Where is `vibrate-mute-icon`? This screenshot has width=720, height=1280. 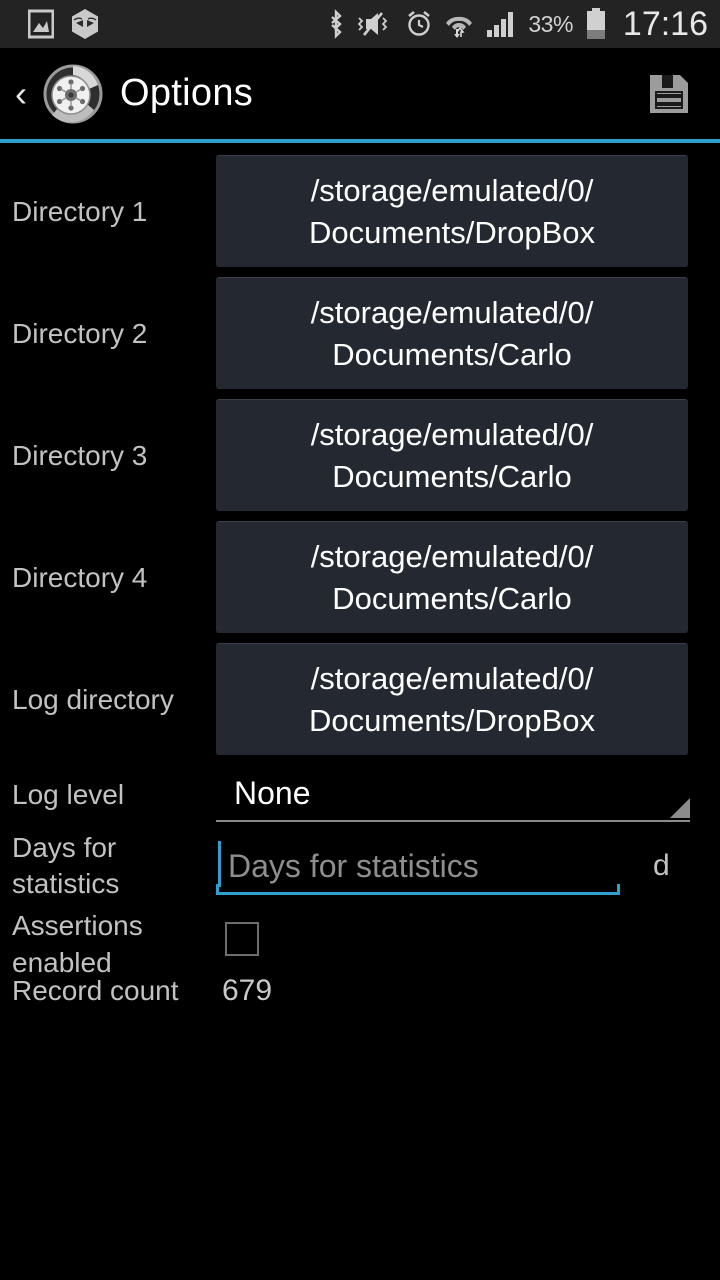
vibrate-mute-icon is located at coordinates (373, 24).